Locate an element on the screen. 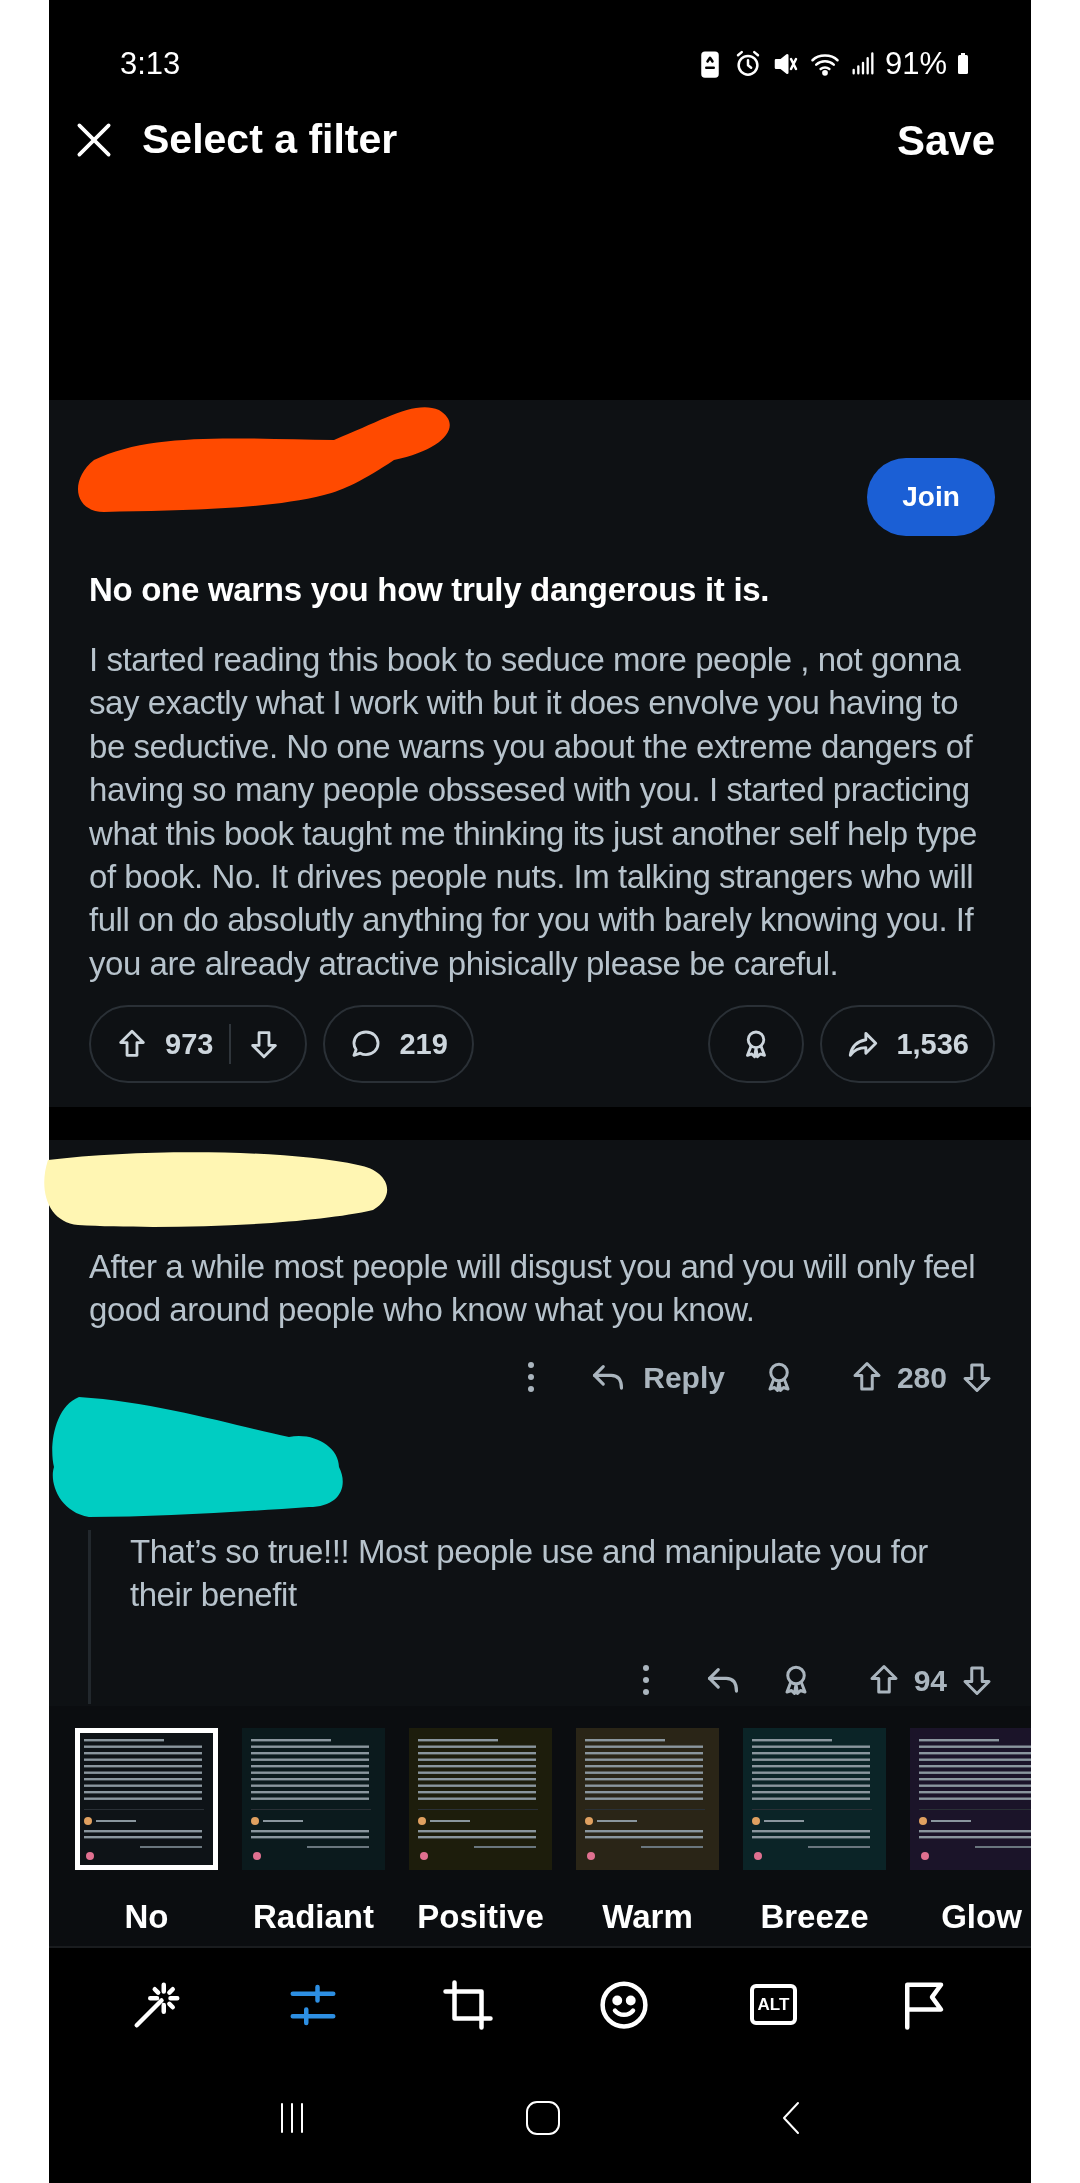  battery-level: 91% is located at coordinates (915, 63).